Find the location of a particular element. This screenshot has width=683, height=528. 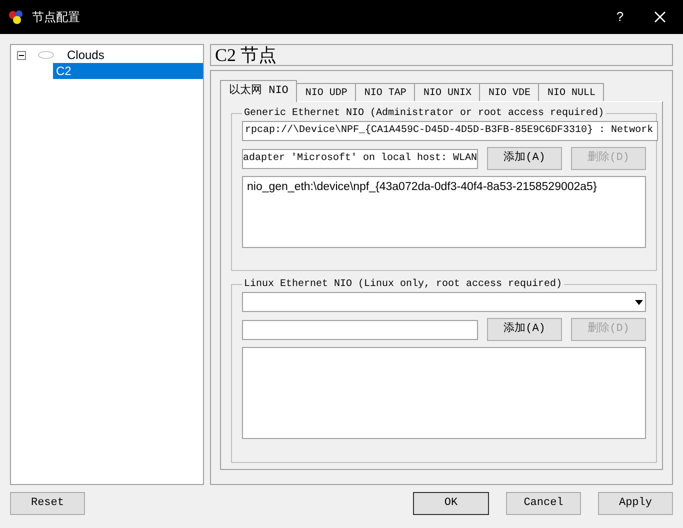

device-field: rpcap://\Device\NPF_{CA1A459C-D45D-4D5D-B3FB-85E9C6DF3310} : Network is located at coordinates (450, 131).